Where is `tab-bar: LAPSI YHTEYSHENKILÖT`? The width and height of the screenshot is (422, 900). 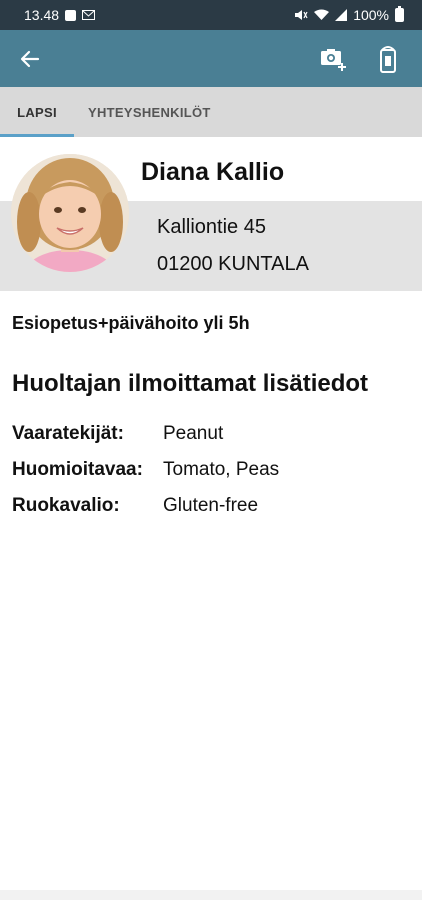 tab-bar: LAPSI YHTEYSHENKILÖT is located at coordinates (211, 112).